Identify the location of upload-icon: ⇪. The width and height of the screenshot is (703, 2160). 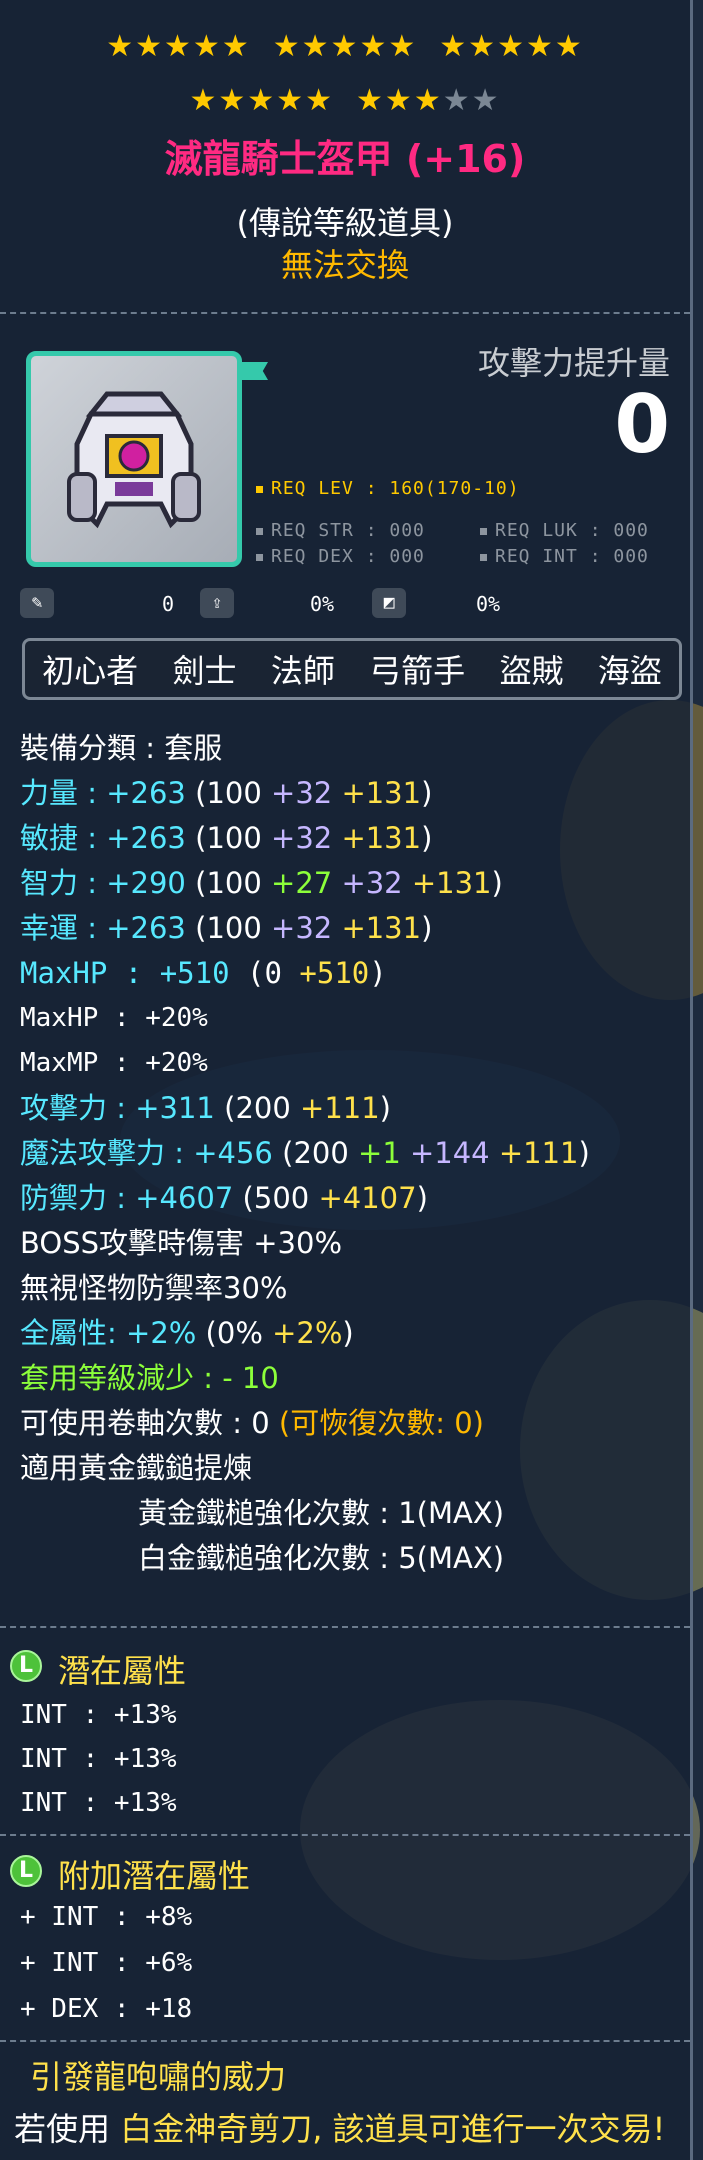
(217, 603).